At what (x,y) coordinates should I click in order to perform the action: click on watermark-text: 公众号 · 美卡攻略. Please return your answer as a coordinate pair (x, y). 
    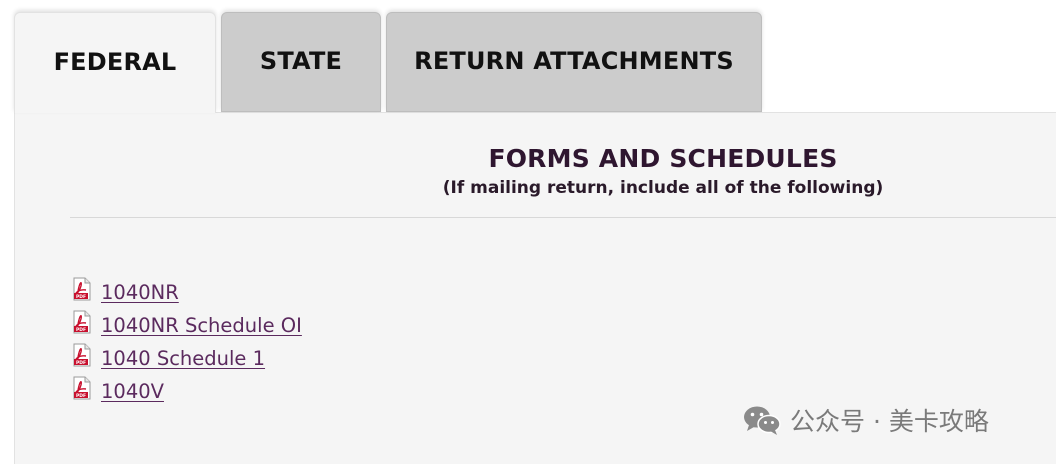
    Looking at the image, I should click on (889, 421).